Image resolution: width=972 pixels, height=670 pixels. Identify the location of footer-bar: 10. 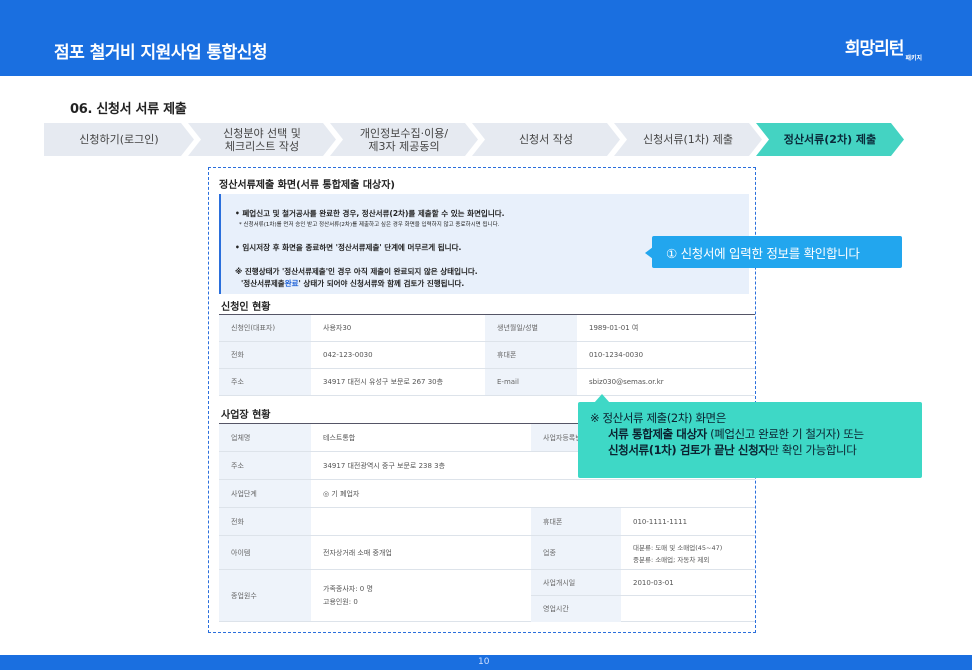
(486, 662).